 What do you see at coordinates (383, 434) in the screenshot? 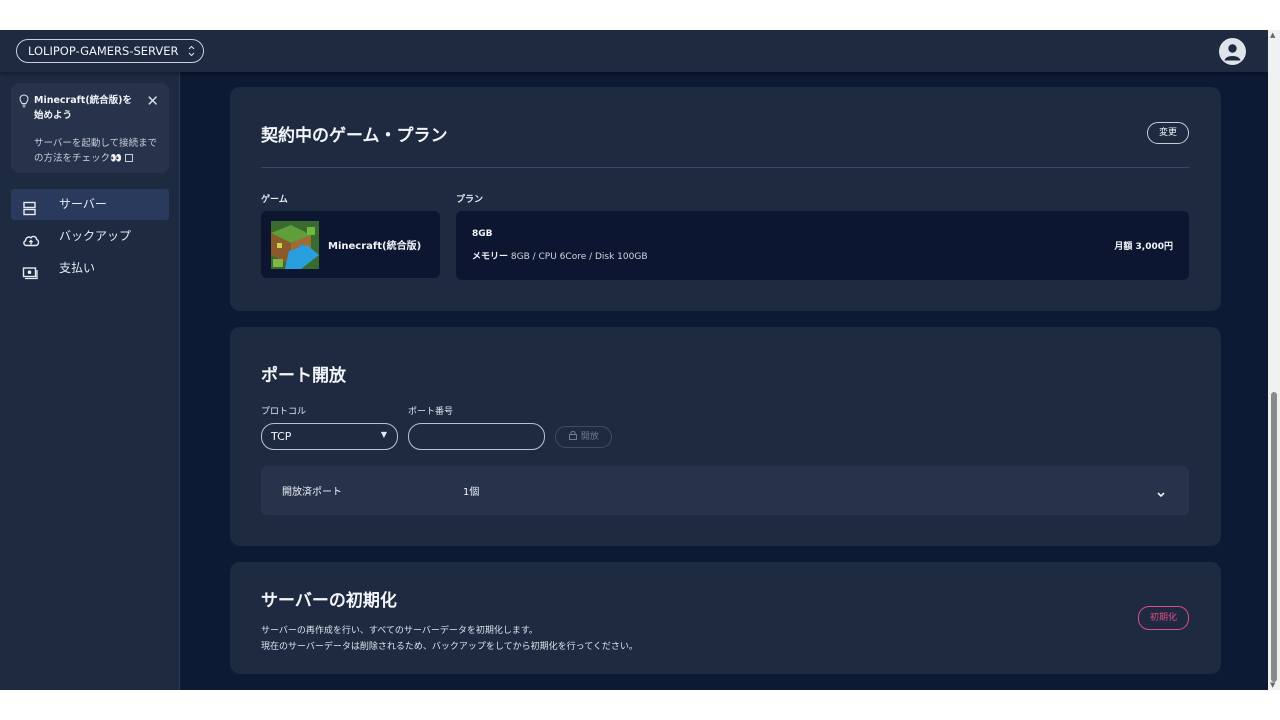
I see `dropdown-arrow-icon: ▼` at bounding box center [383, 434].